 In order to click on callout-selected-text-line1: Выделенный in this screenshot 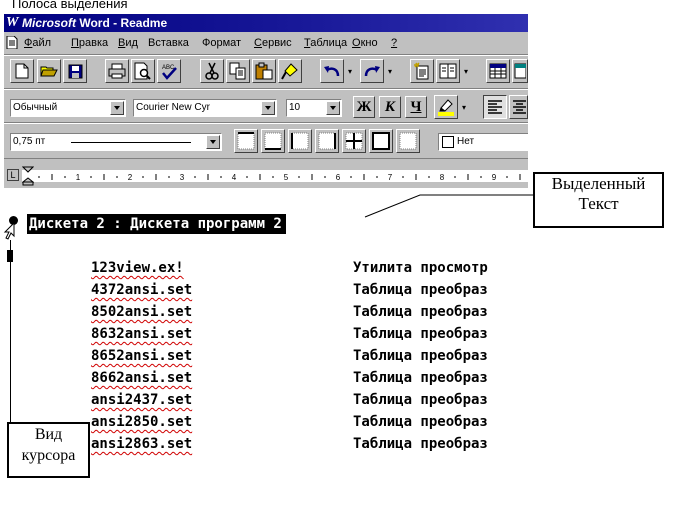, I will do `click(598, 183)`.